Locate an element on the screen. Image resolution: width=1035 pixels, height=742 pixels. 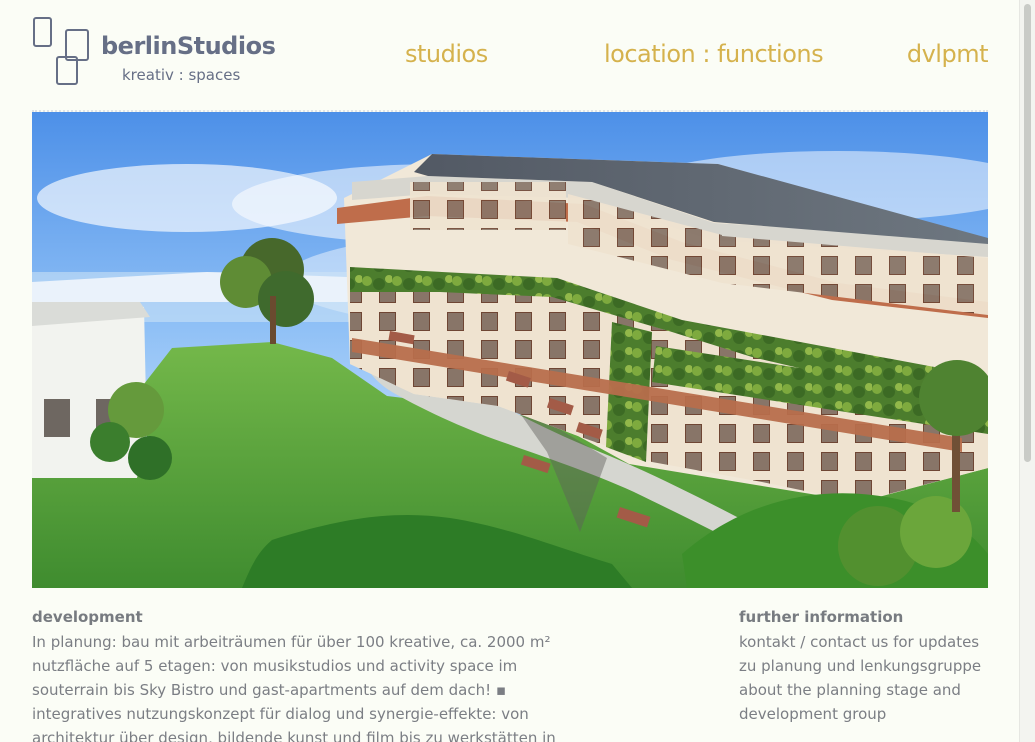
logo-name: berlinStudios is located at coordinates (188, 46).